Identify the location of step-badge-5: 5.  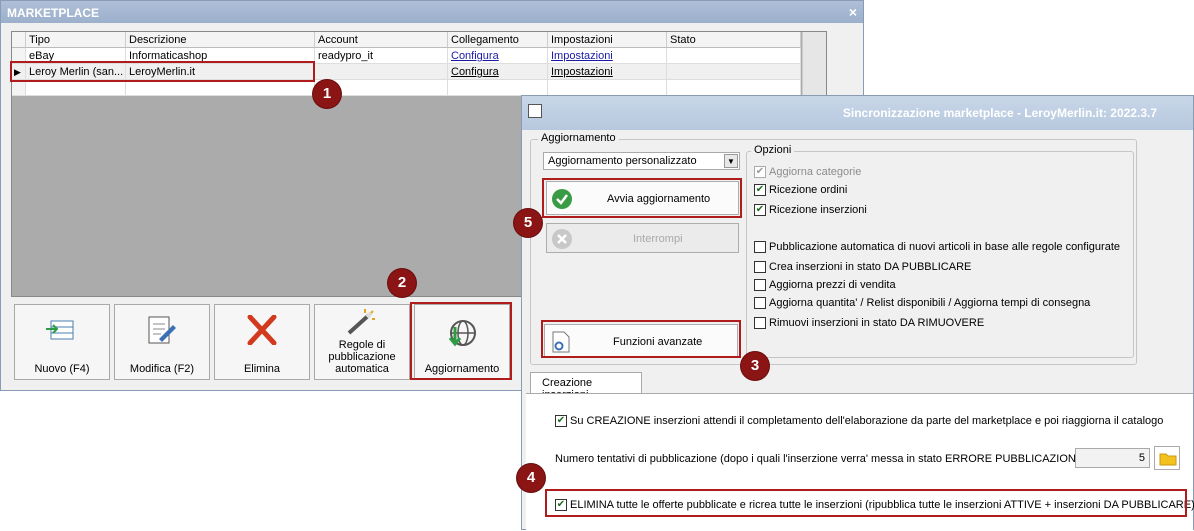
(528, 223).